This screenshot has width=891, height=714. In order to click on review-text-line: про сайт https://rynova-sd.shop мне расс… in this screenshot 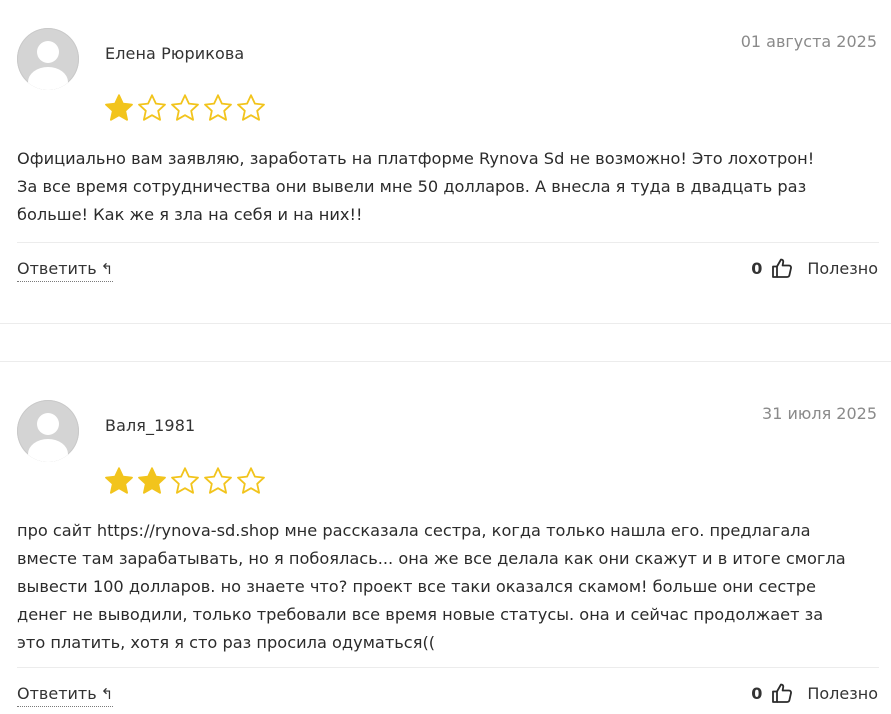, I will do `click(414, 530)`.